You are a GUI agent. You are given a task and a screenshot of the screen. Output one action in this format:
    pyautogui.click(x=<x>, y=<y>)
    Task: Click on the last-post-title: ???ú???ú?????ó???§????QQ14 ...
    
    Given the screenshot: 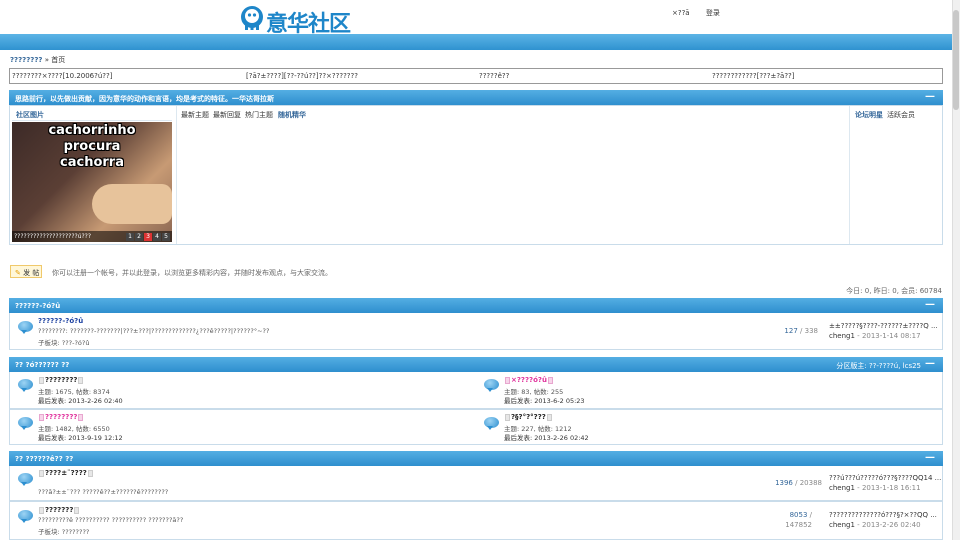 What is the action you would take?
    pyautogui.click(x=885, y=478)
    